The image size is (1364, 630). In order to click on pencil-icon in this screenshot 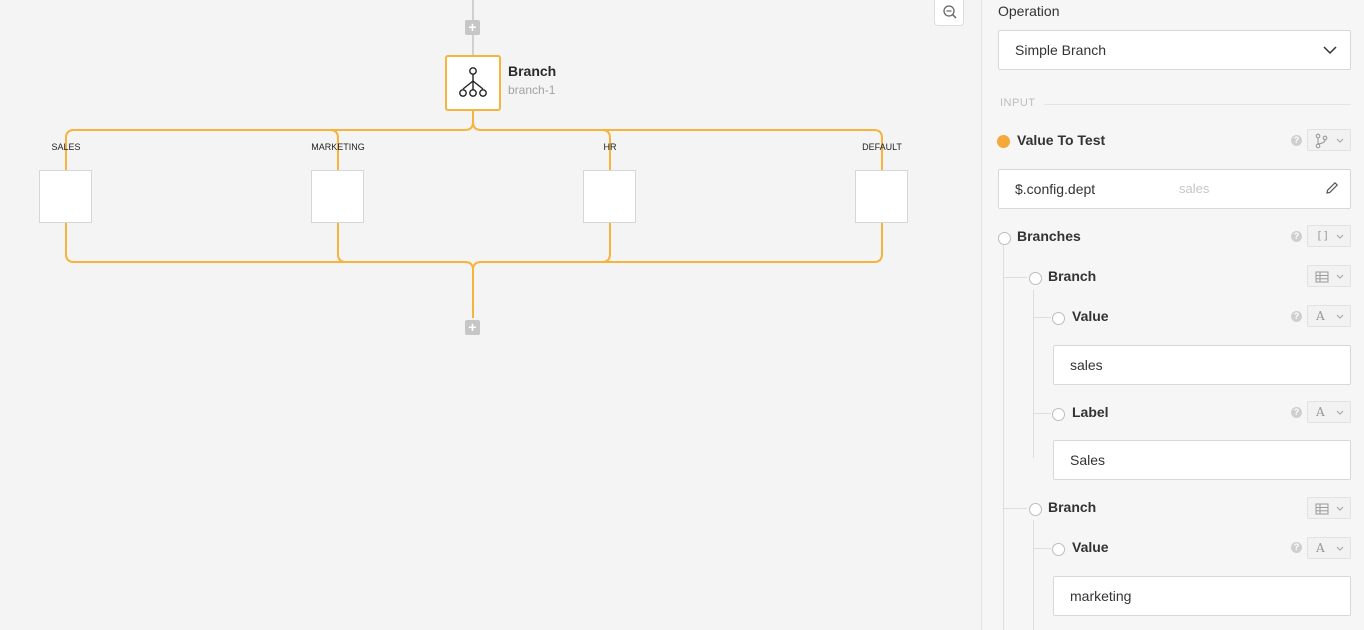, I will do `click(1332, 188)`.